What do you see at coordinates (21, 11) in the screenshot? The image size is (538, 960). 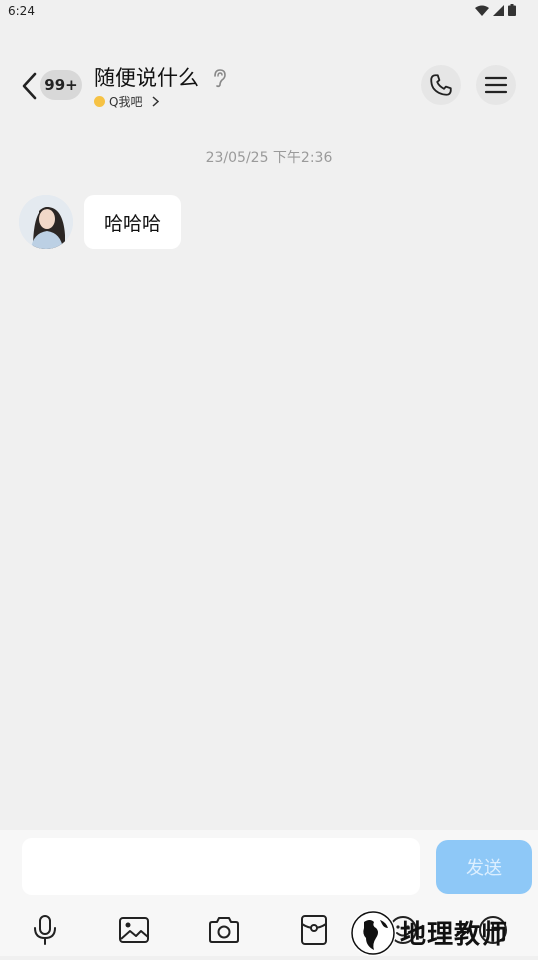 I see `status-time: 6:24` at bounding box center [21, 11].